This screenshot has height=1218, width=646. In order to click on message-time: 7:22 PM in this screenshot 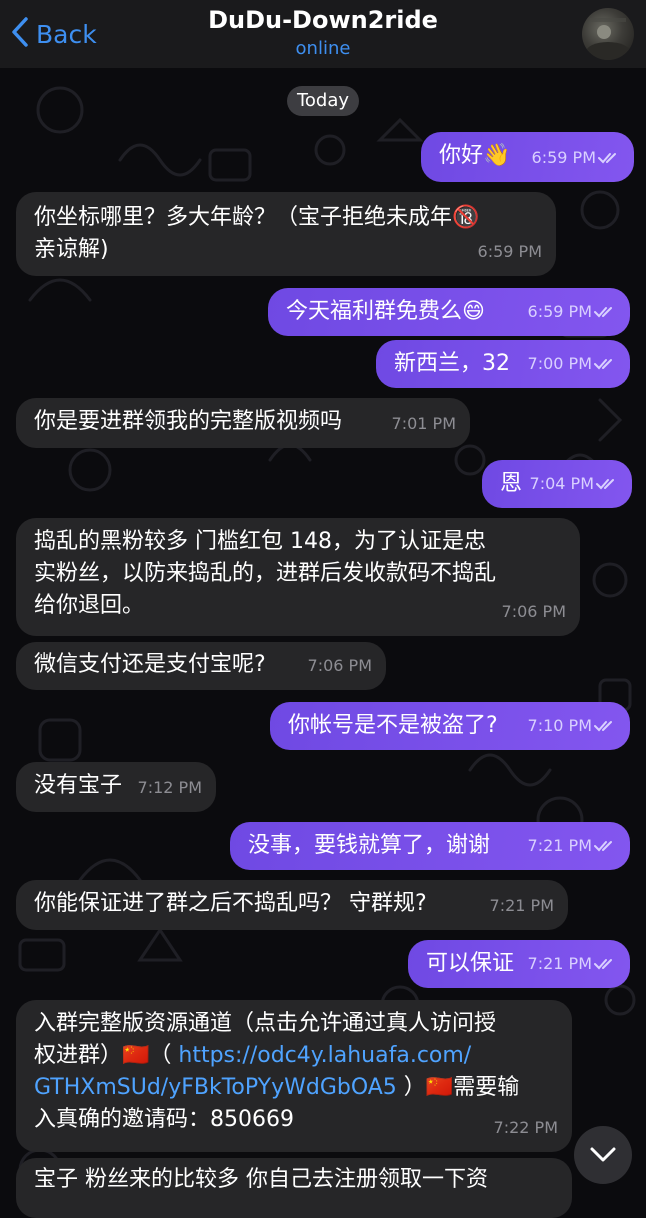, I will do `click(525, 1127)`.